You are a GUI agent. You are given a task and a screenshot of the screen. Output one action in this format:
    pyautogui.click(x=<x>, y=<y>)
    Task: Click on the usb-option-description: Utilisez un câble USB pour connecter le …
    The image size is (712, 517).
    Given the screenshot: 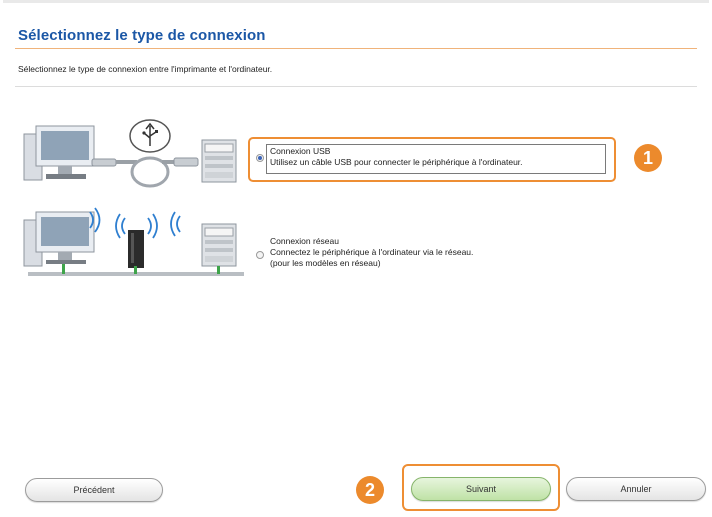 What is the action you would take?
    pyautogui.click(x=396, y=162)
    